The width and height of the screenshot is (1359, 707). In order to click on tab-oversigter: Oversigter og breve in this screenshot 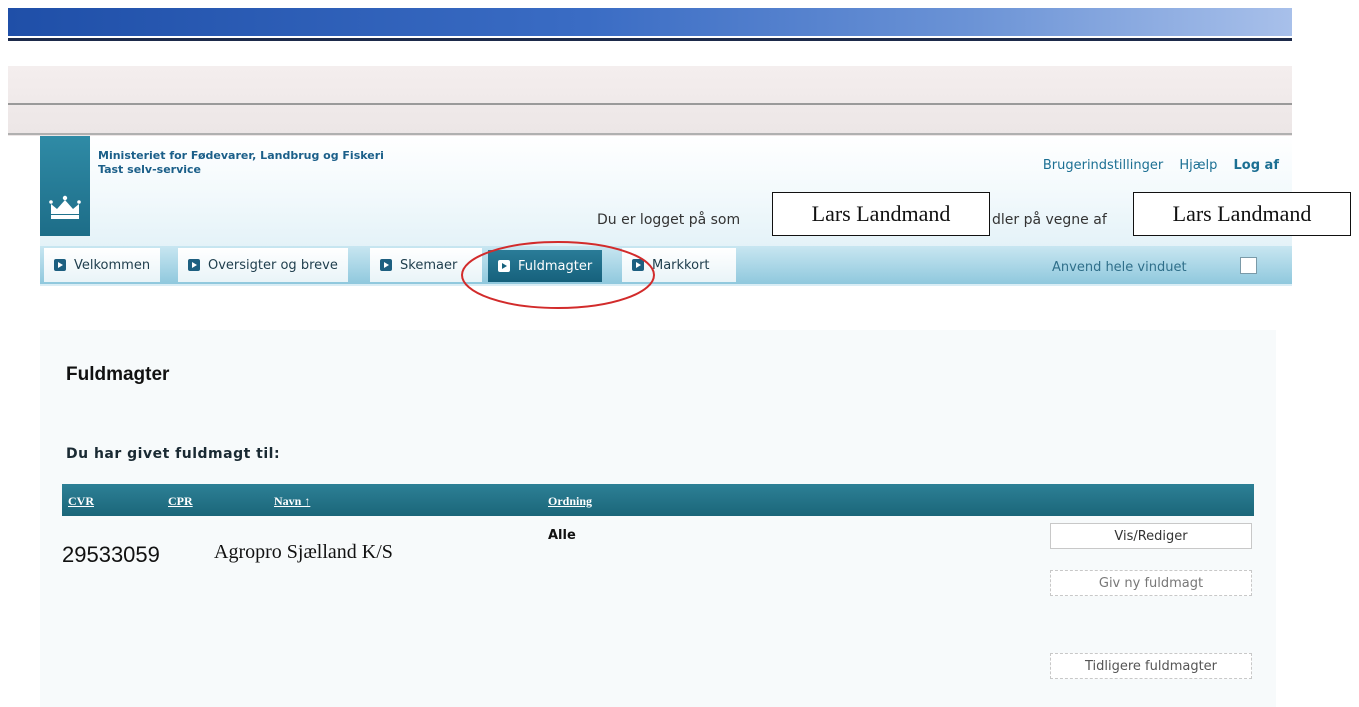, I will do `click(263, 265)`.